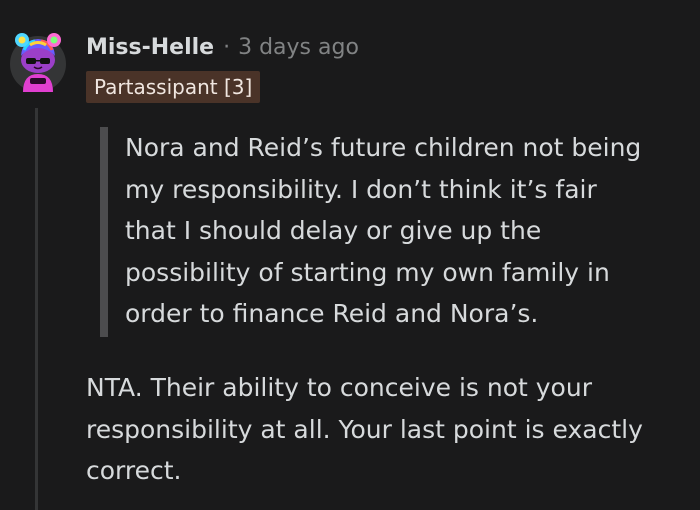 The height and width of the screenshot is (510, 700). What do you see at coordinates (332, 313) in the screenshot?
I see `quote-line: order to finance Reid and Nora’s.` at bounding box center [332, 313].